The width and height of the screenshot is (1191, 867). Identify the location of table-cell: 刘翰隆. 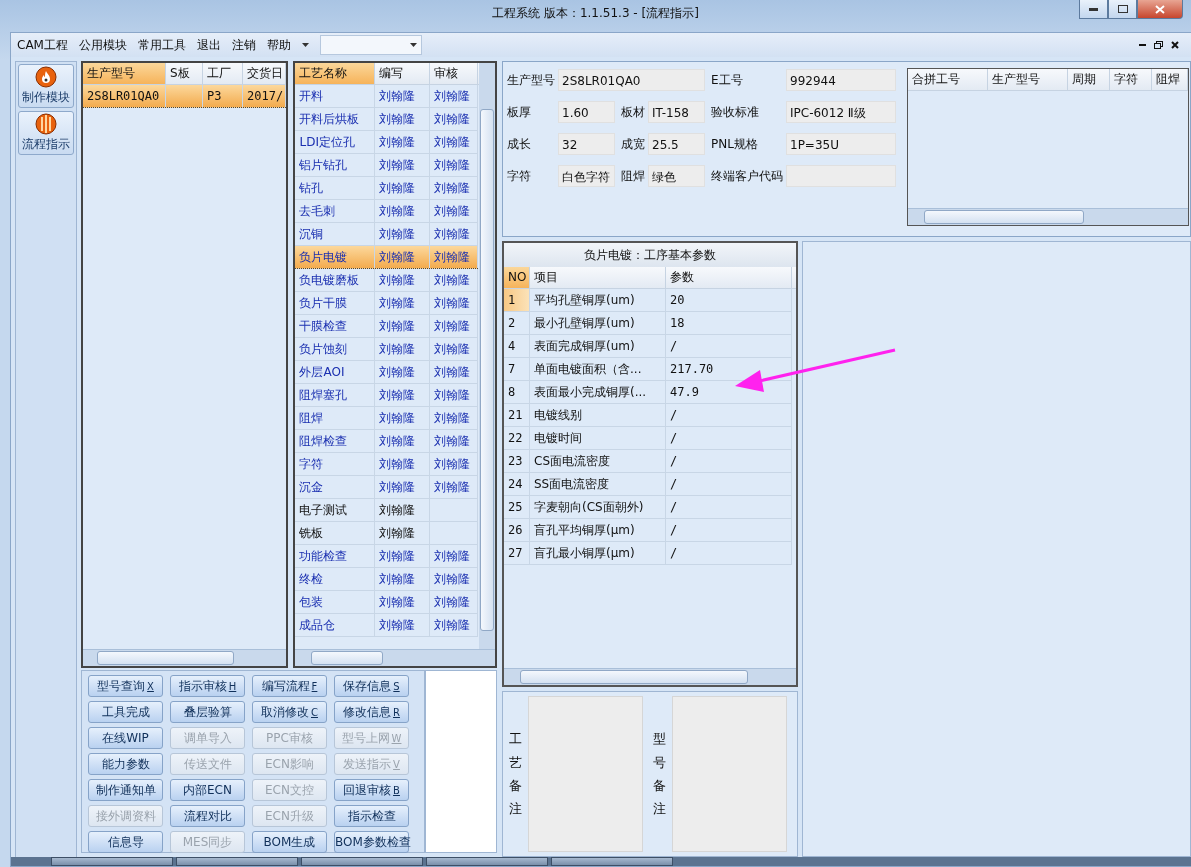
(454, 234).